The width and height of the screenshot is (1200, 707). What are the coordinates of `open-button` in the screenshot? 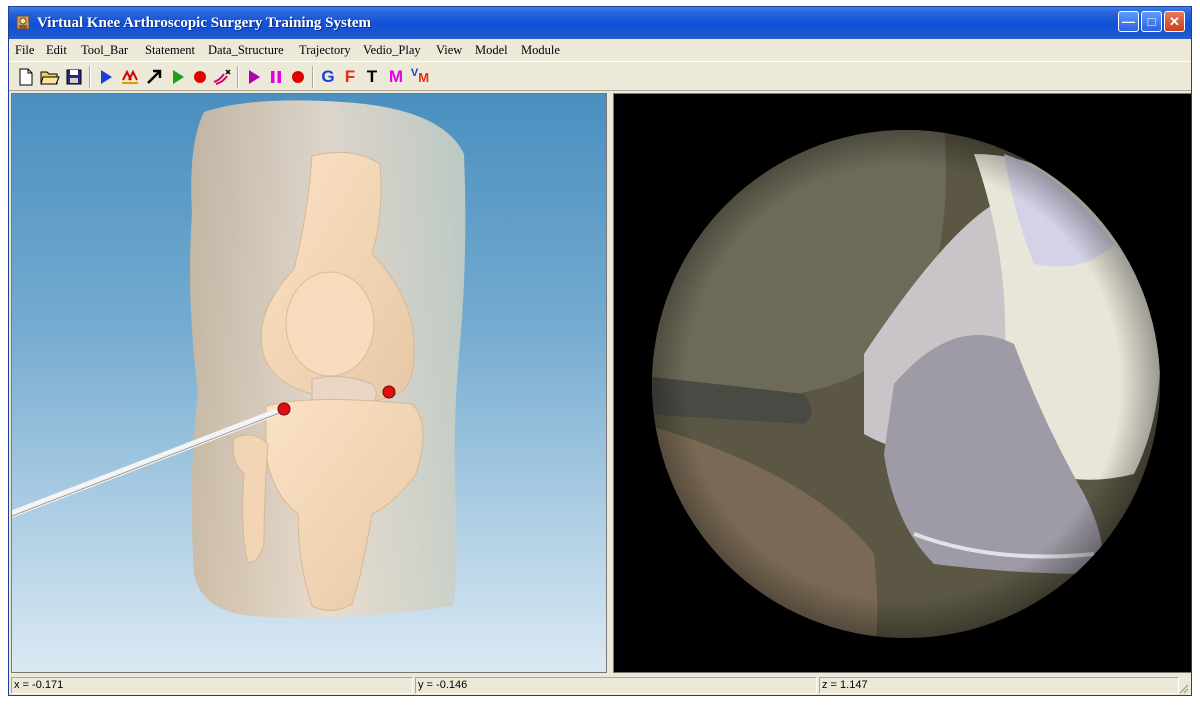 It's located at (50, 77).